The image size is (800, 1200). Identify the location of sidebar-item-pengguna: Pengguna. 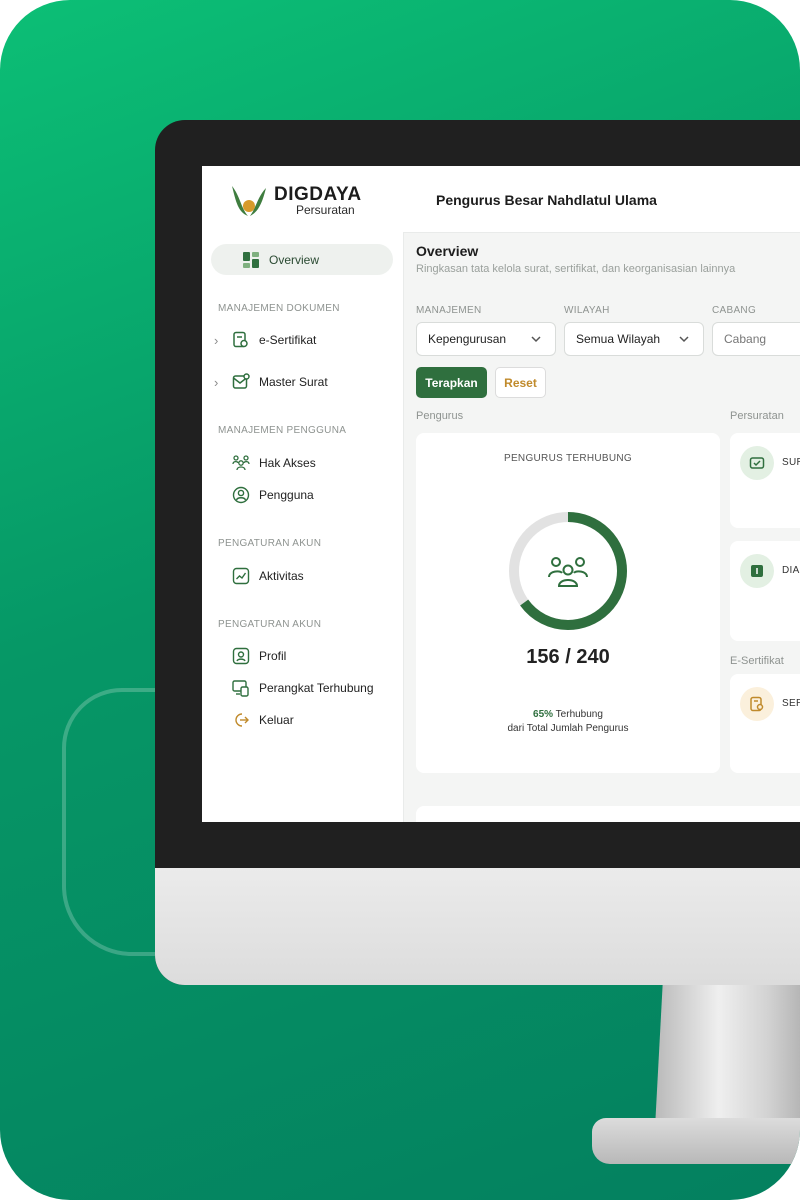
(264, 495).